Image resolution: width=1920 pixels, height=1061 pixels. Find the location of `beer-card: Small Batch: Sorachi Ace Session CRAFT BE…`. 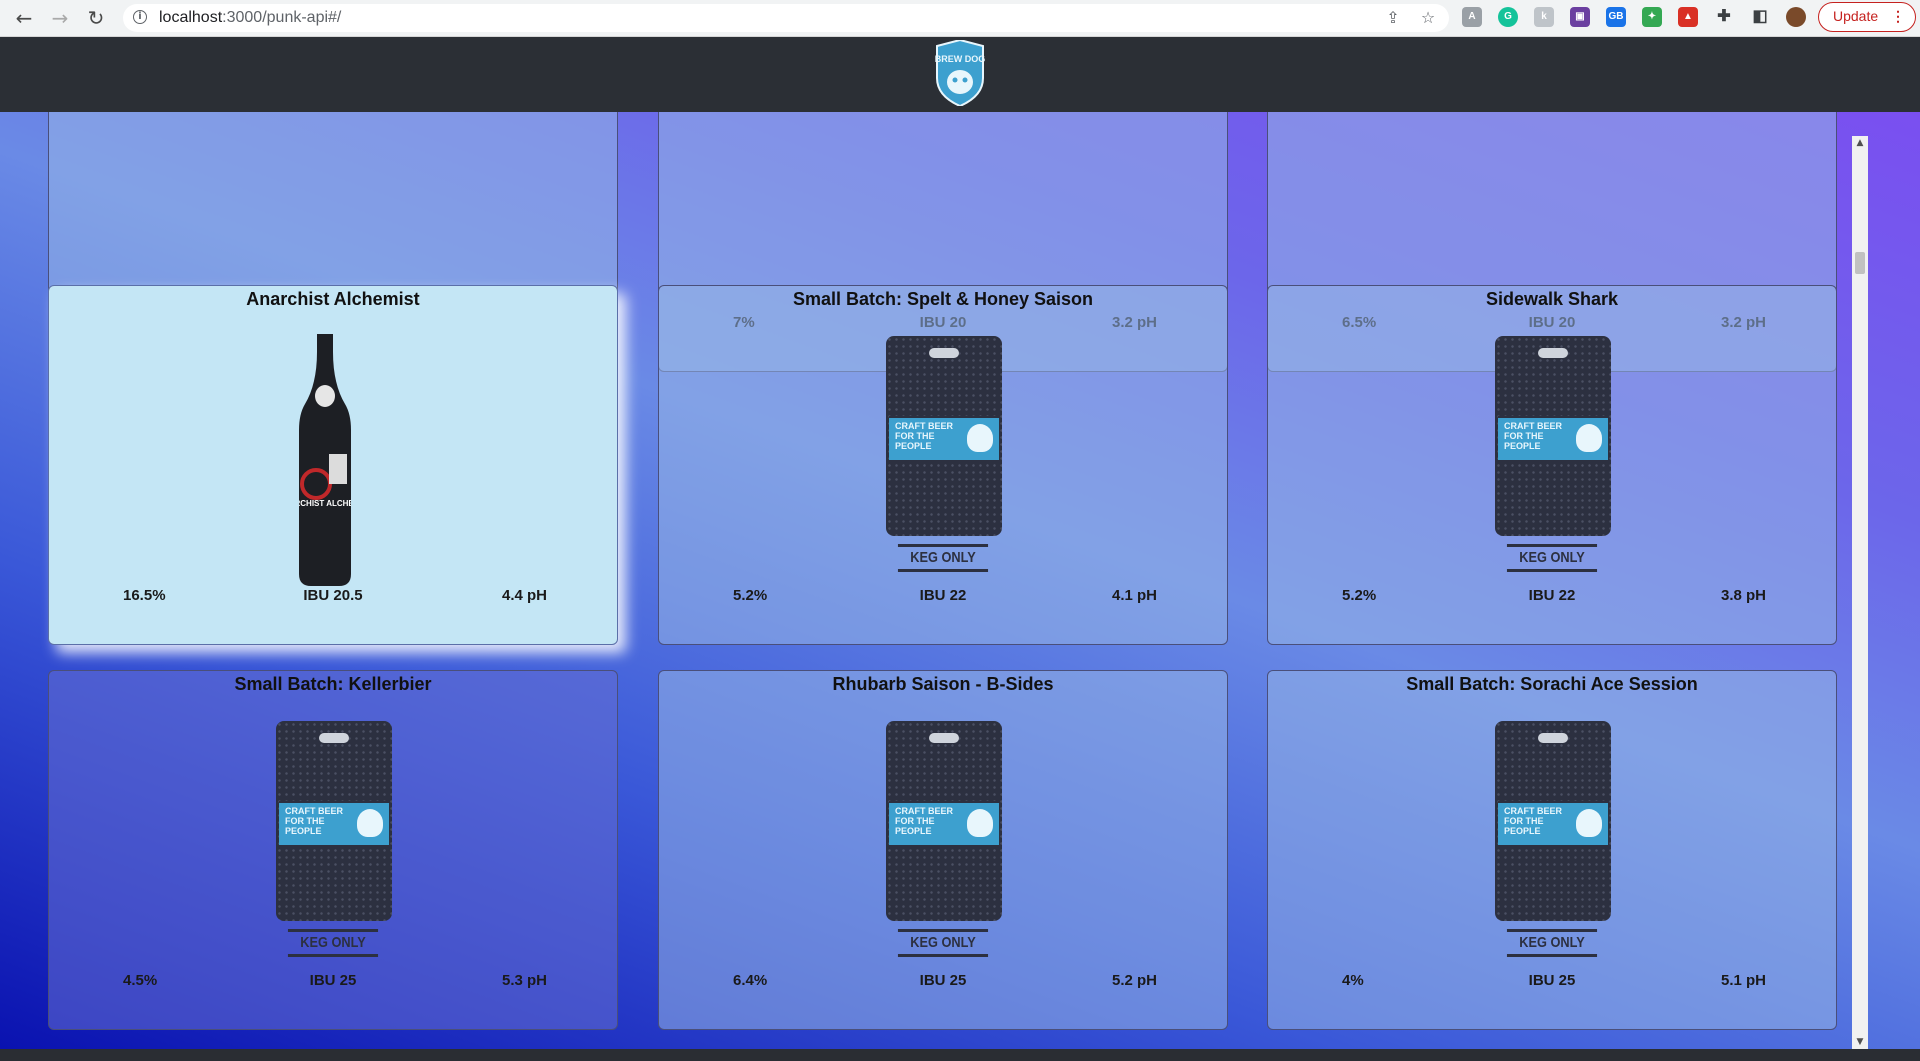

beer-card: Small Batch: Sorachi Ace Session CRAFT BE… is located at coordinates (1552, 850).